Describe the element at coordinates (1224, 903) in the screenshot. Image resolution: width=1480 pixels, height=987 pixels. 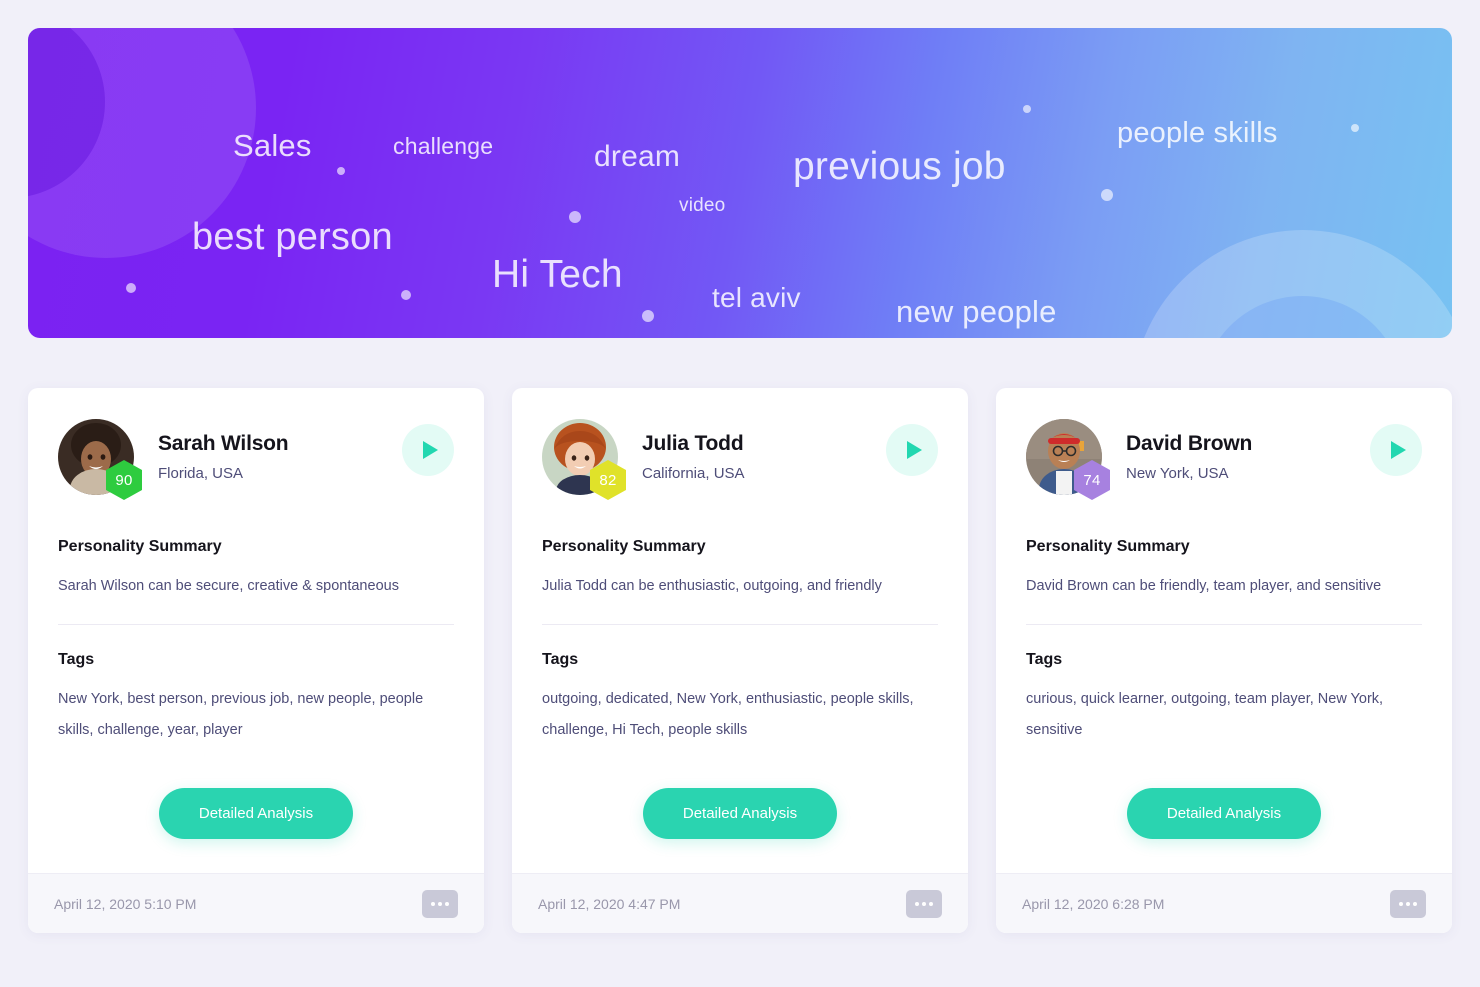
I see `card-footer: April 12, 2020 6:28 PM` at that location.